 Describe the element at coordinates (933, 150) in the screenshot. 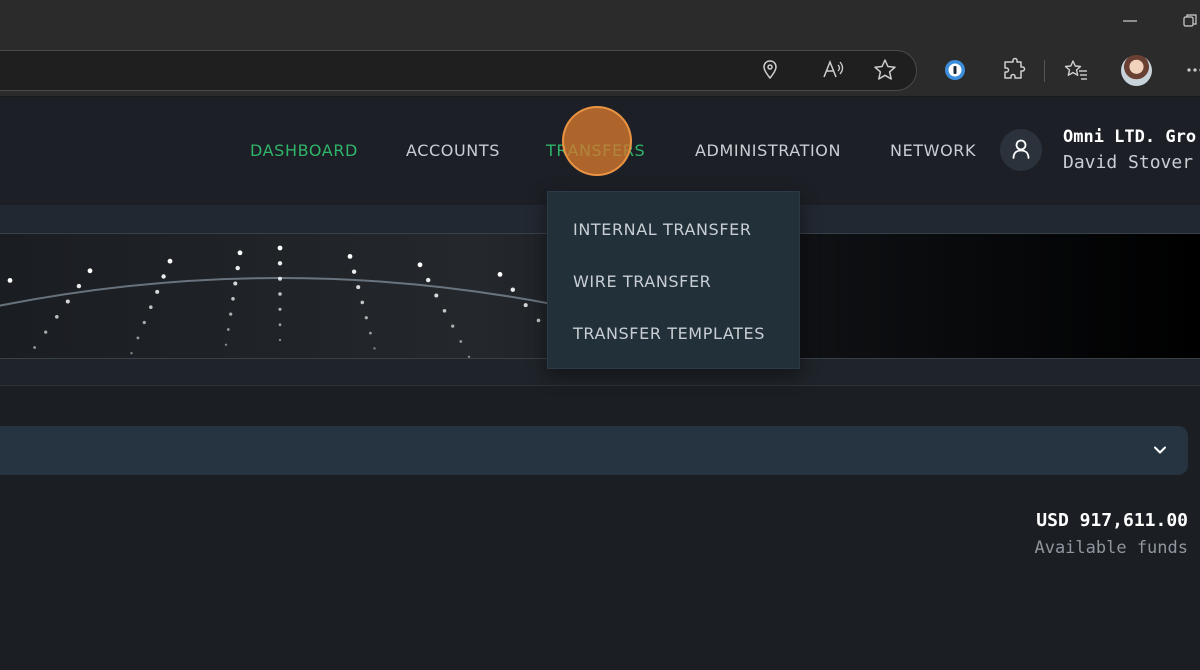

I see `nav-network: NETWORK` at that location.